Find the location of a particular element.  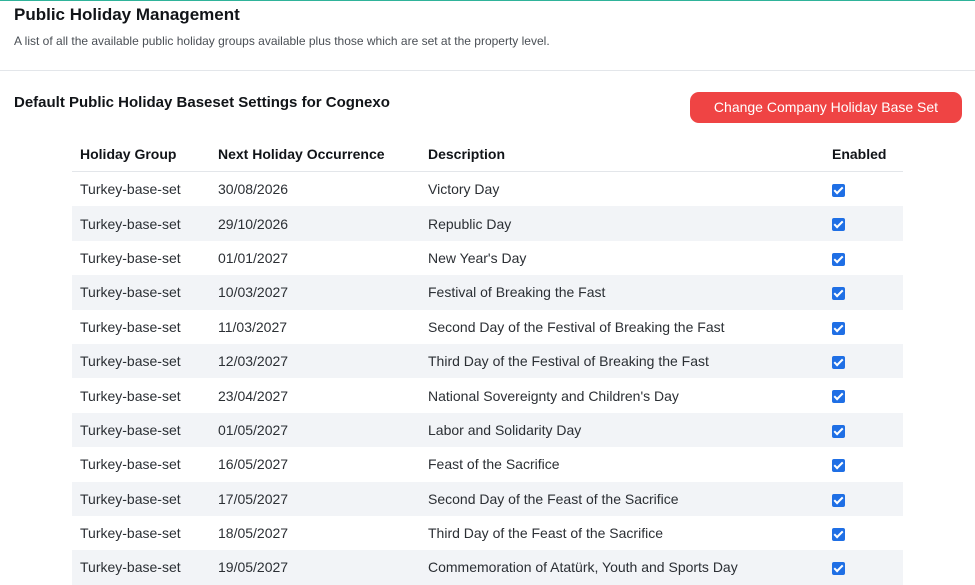

description-cell: Republic Day is located at coordinates (622, 223).